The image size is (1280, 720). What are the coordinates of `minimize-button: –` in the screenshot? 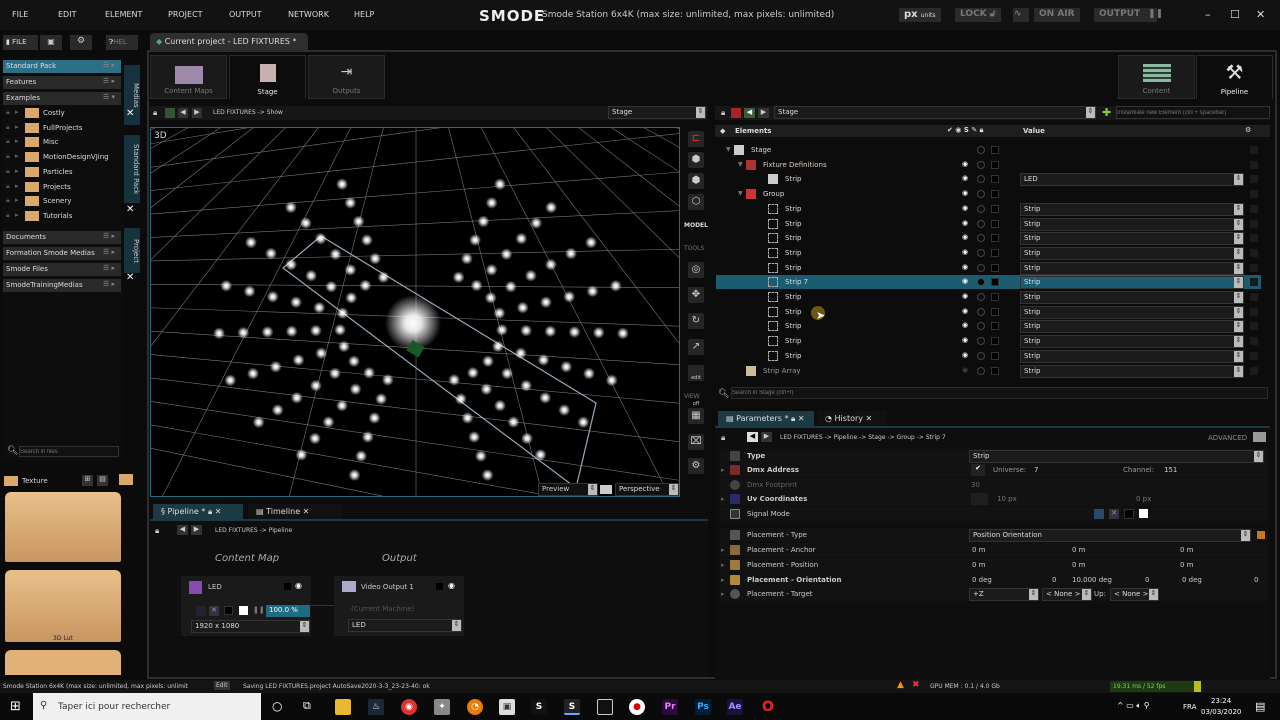 It's located at (1208, 14).